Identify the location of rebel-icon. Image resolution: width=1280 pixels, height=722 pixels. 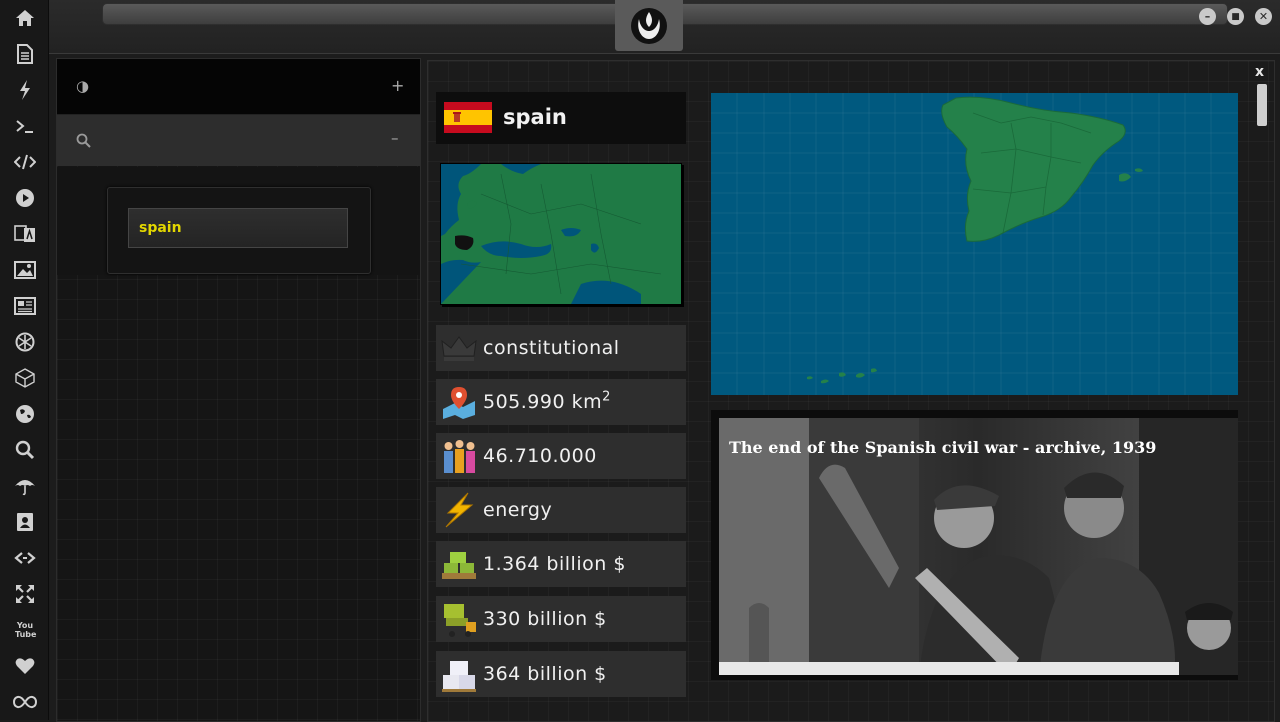
(25, 342).